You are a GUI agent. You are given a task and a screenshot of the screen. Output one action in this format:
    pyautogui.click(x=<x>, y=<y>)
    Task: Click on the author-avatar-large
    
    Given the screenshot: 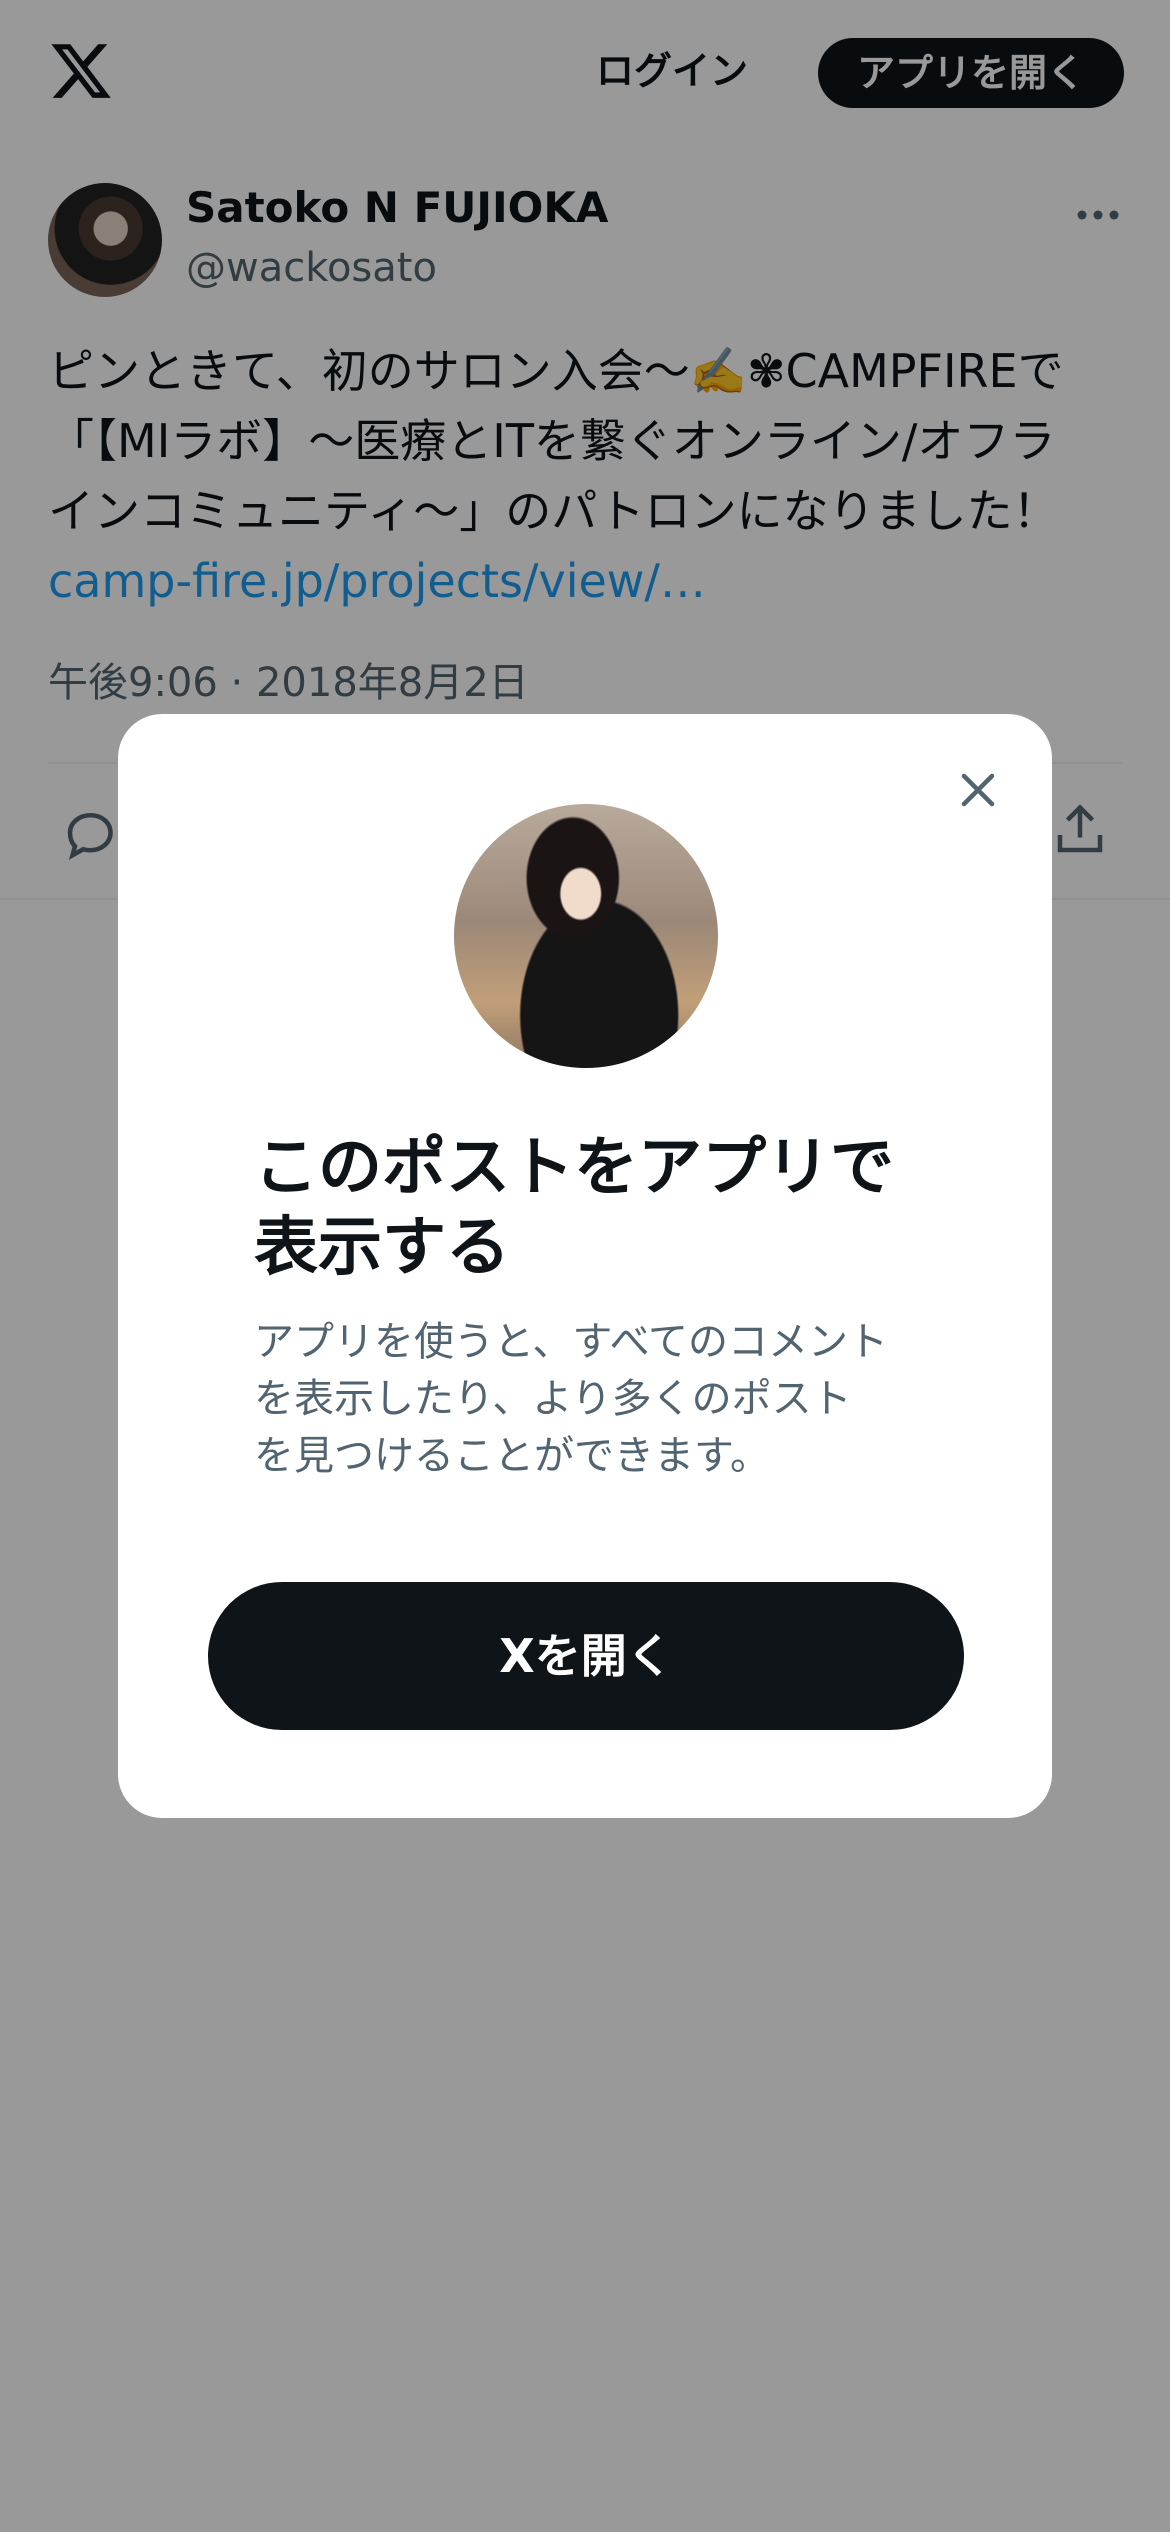 What is the action you would take?
    pyautogui.click(x=586, y=936)
    